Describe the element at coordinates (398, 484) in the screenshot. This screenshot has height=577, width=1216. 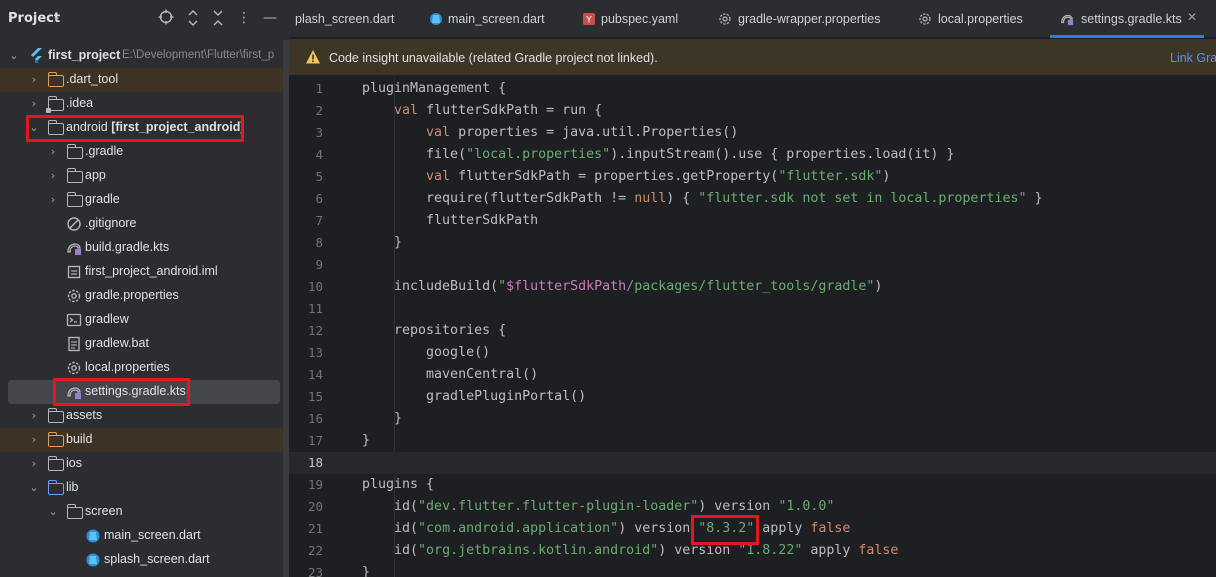
I see `code-text: plugins {` at that location.